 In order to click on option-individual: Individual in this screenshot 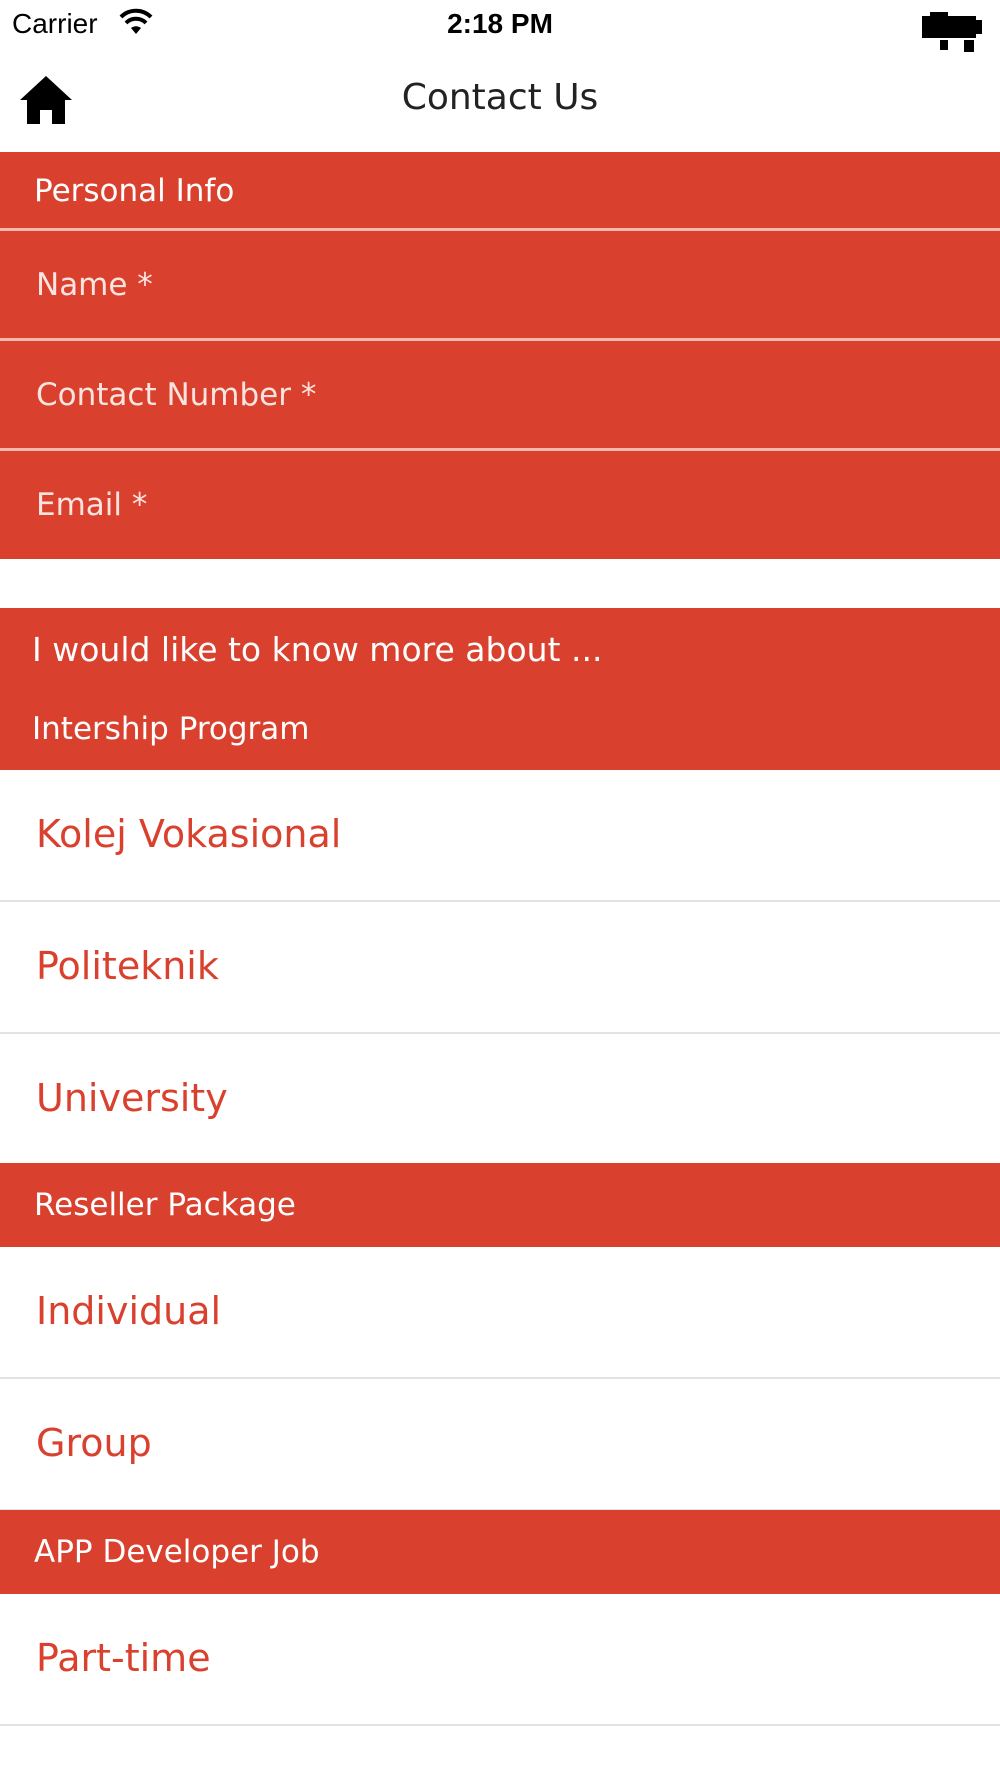, I will do `click(500, 1313)`.